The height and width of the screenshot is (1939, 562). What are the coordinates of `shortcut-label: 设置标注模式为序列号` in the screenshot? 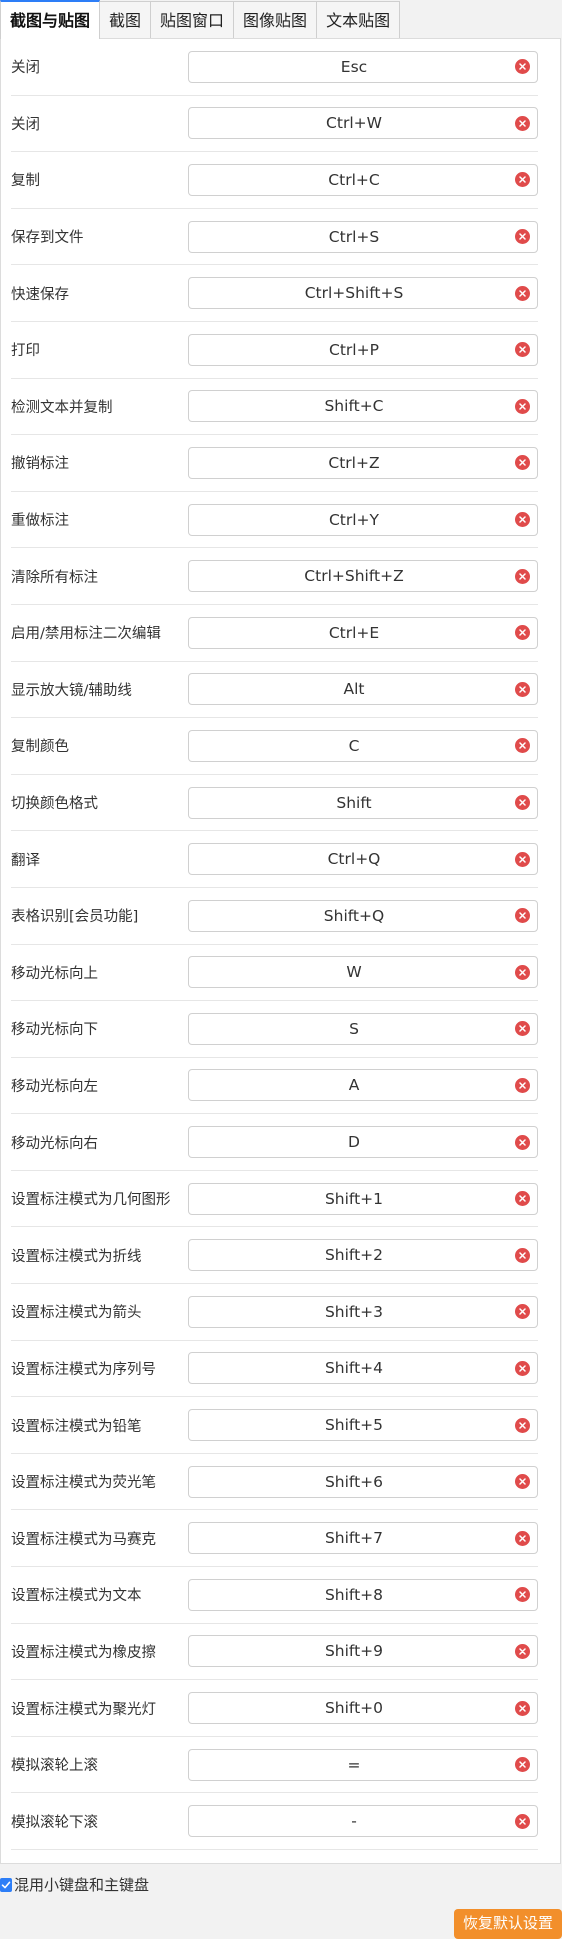 It's located at (83, 1369).